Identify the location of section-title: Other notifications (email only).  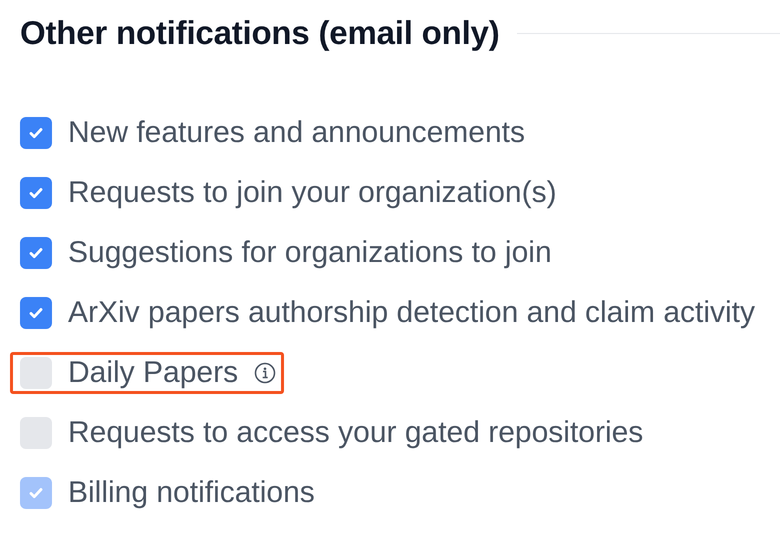
(260, 33).